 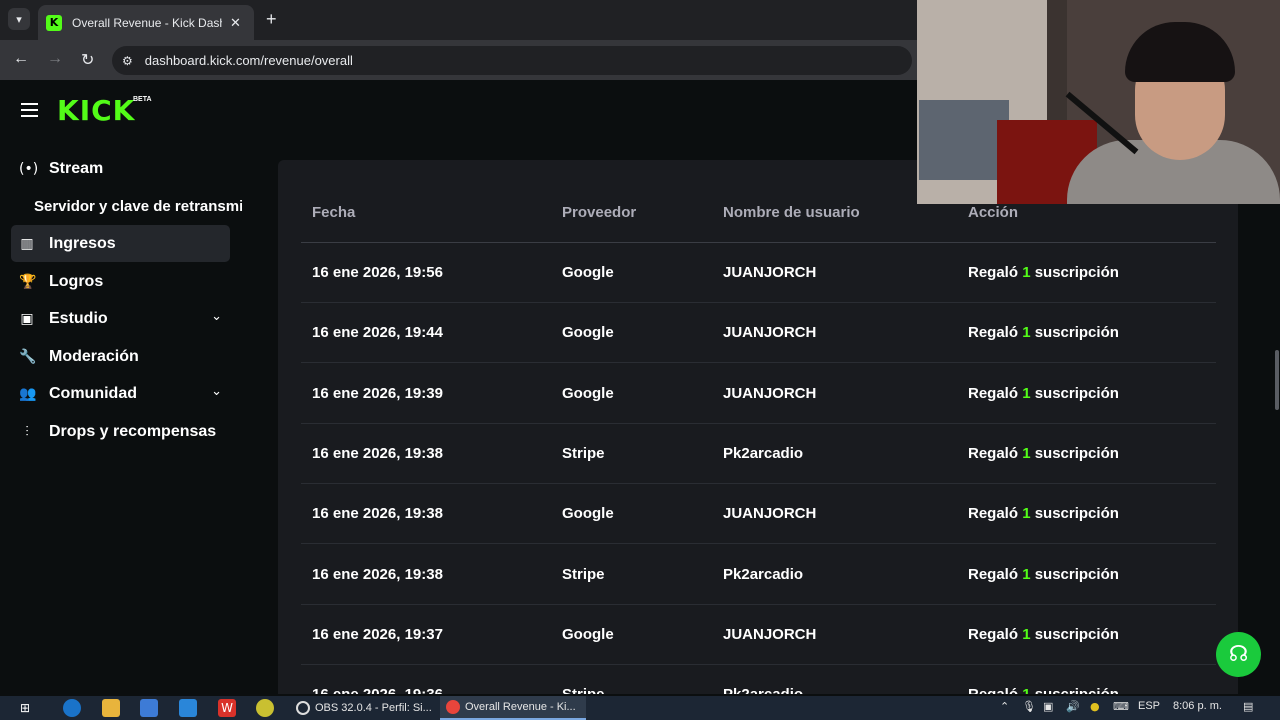 What do you see at coordinates (120, 168) in the screenshot?
I see `sidebar-item-stream: (•) Stream` at bounding box center [120, 168].